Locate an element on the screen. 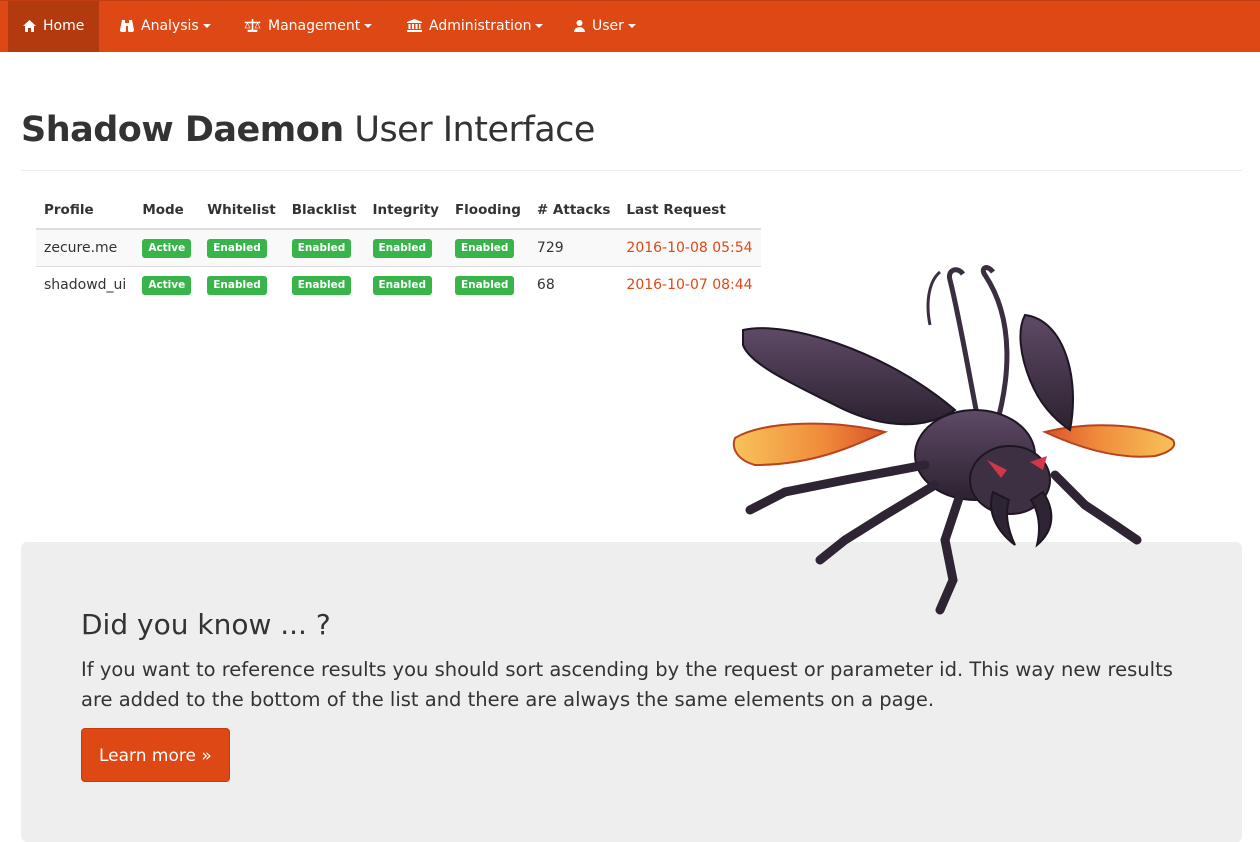 Image resolution: width=1260 pixels, height=842 pixels. column-header-mode: Mode is located at coordinates (167, 211).